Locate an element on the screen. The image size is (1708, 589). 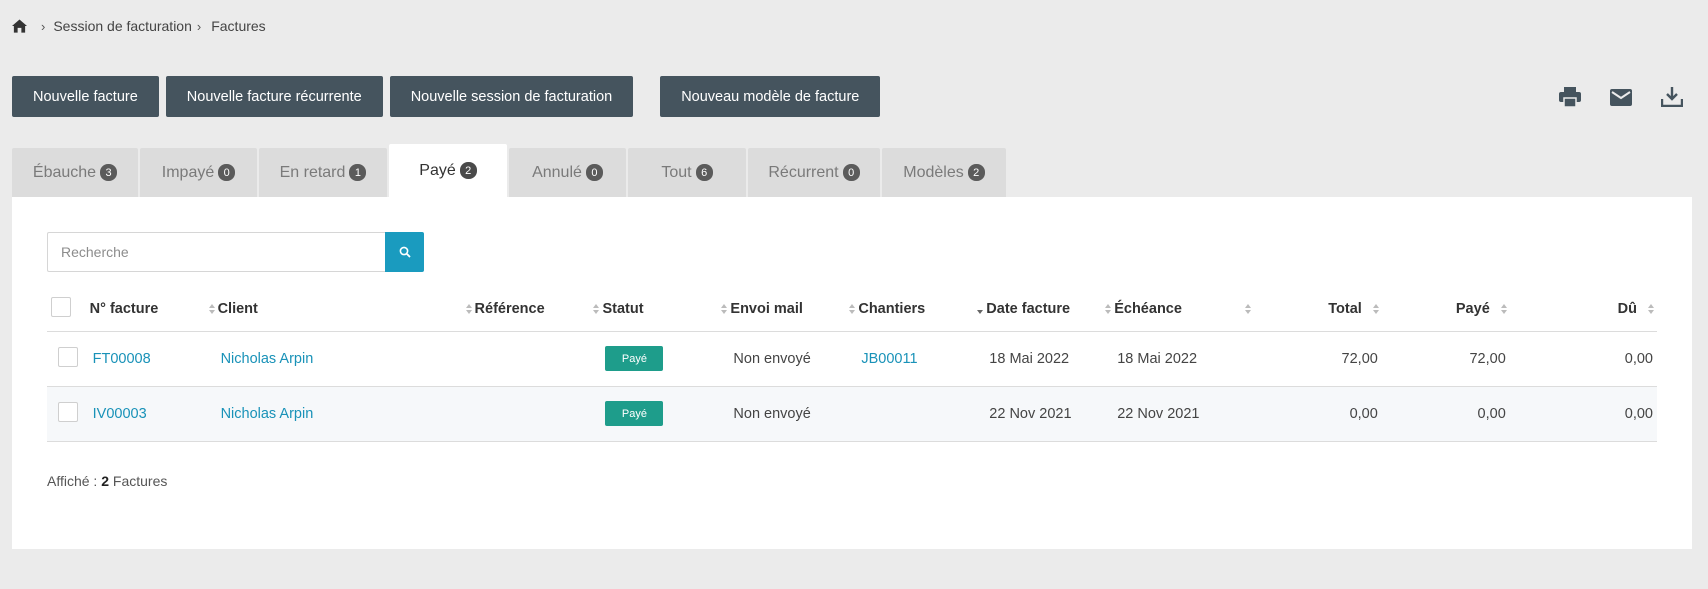
tab-unpaid: Impayé 0 is located at coordinates (198, 172).